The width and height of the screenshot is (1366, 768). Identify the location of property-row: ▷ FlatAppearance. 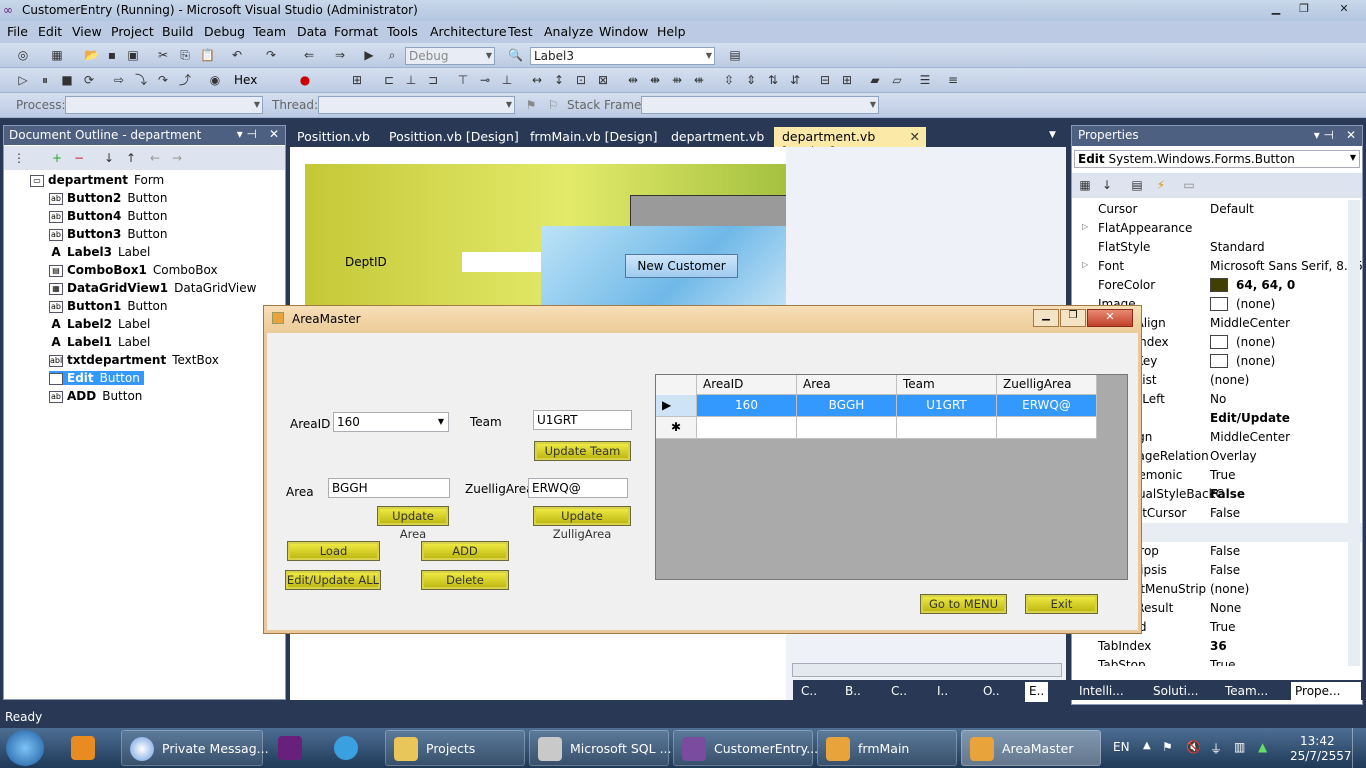
(1217, 228).